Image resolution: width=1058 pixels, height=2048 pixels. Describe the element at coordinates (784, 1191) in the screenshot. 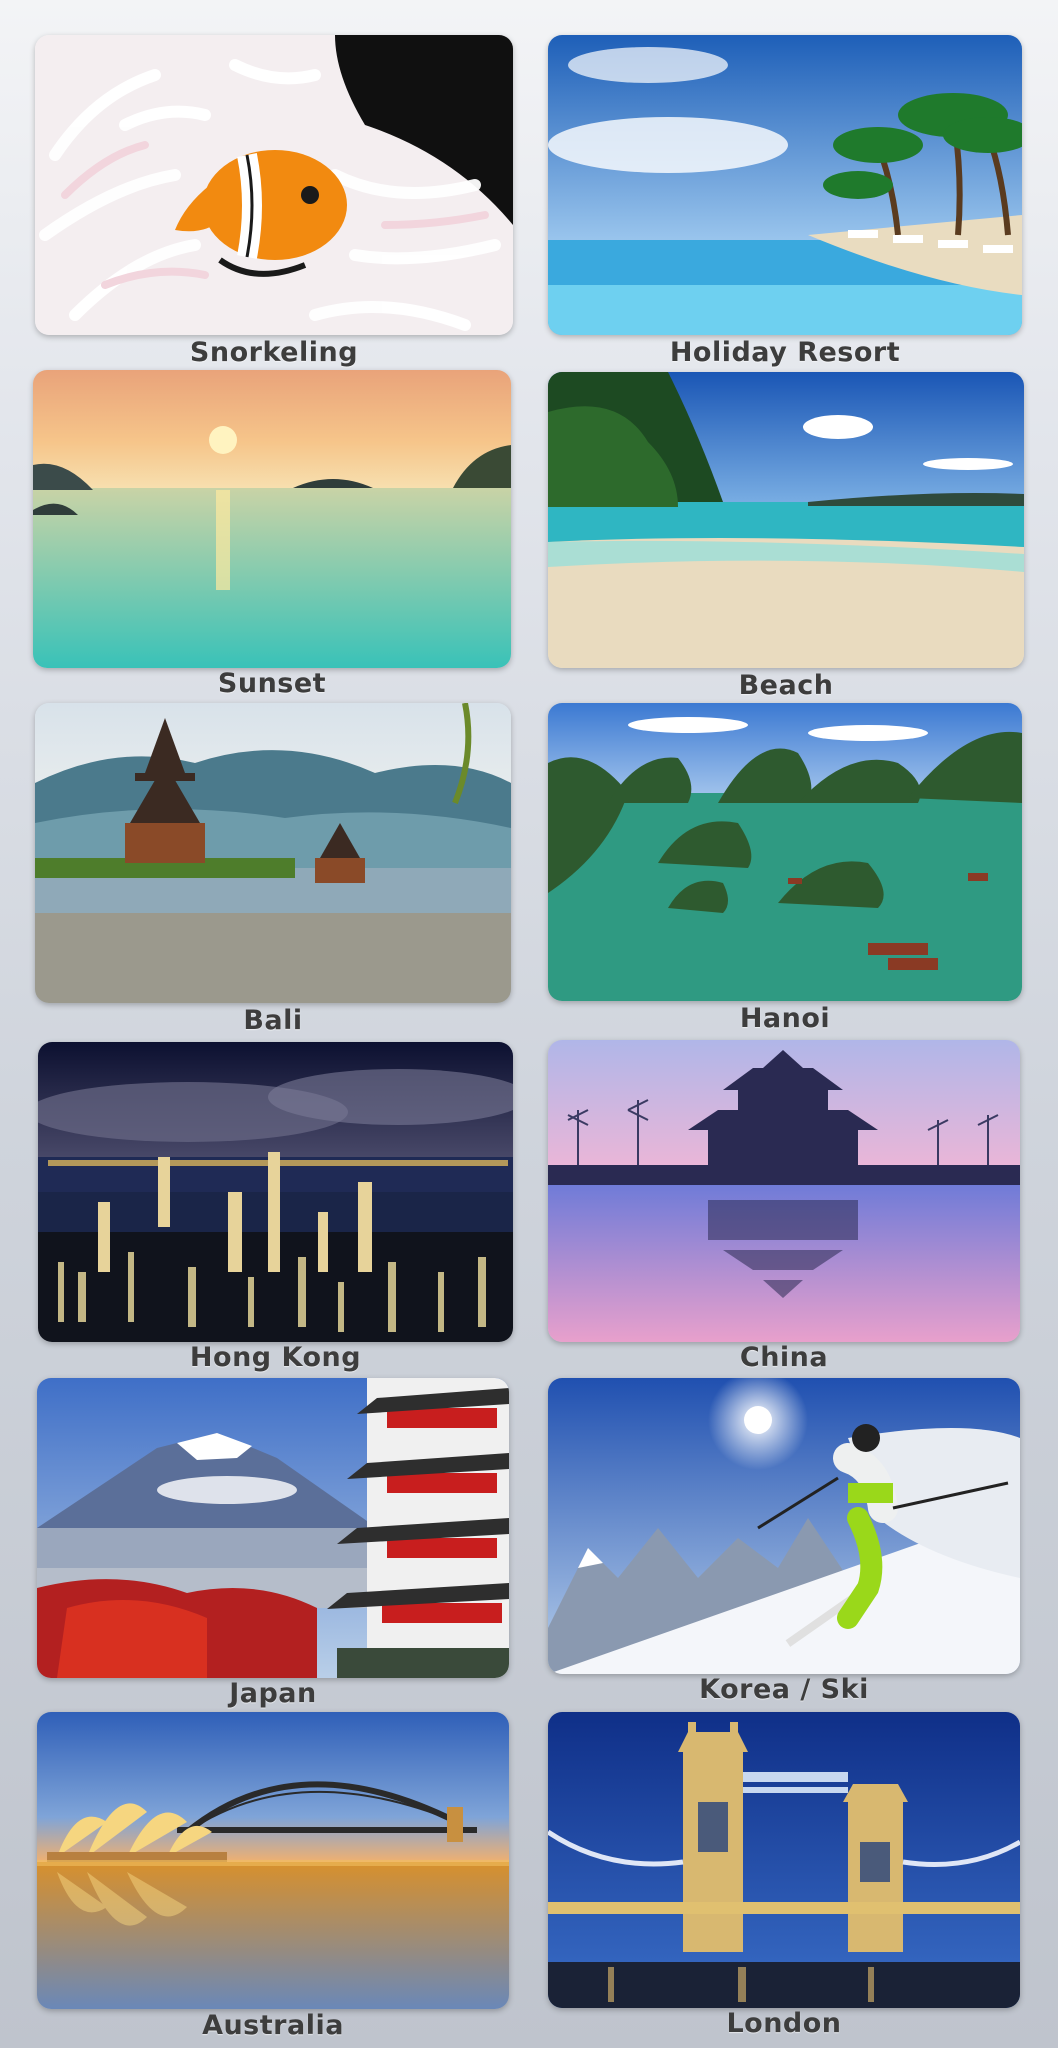

I see `china-photo` at that location.